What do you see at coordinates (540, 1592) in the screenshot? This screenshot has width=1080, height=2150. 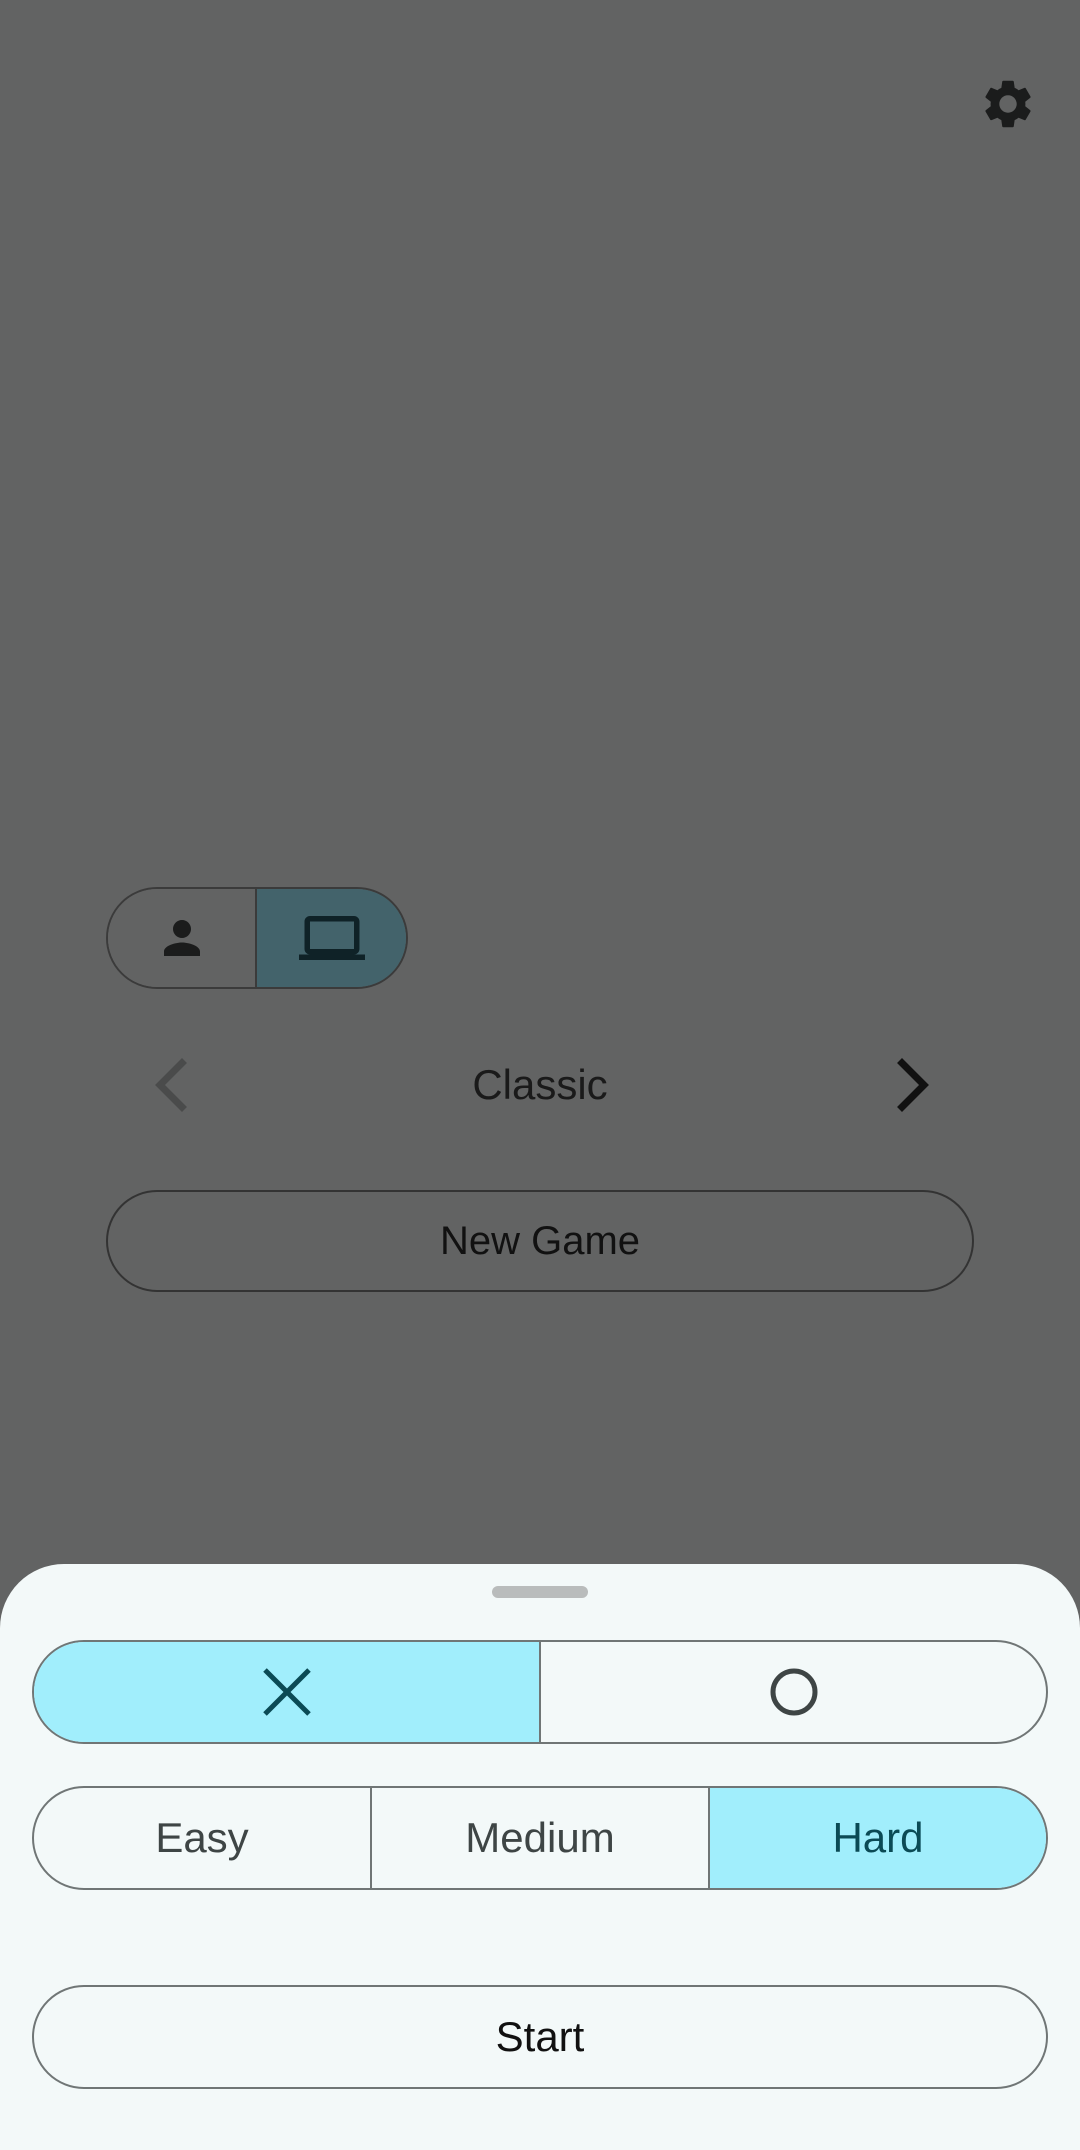 I see `sheet-drag-handle` at bounding box center [540, 1592].